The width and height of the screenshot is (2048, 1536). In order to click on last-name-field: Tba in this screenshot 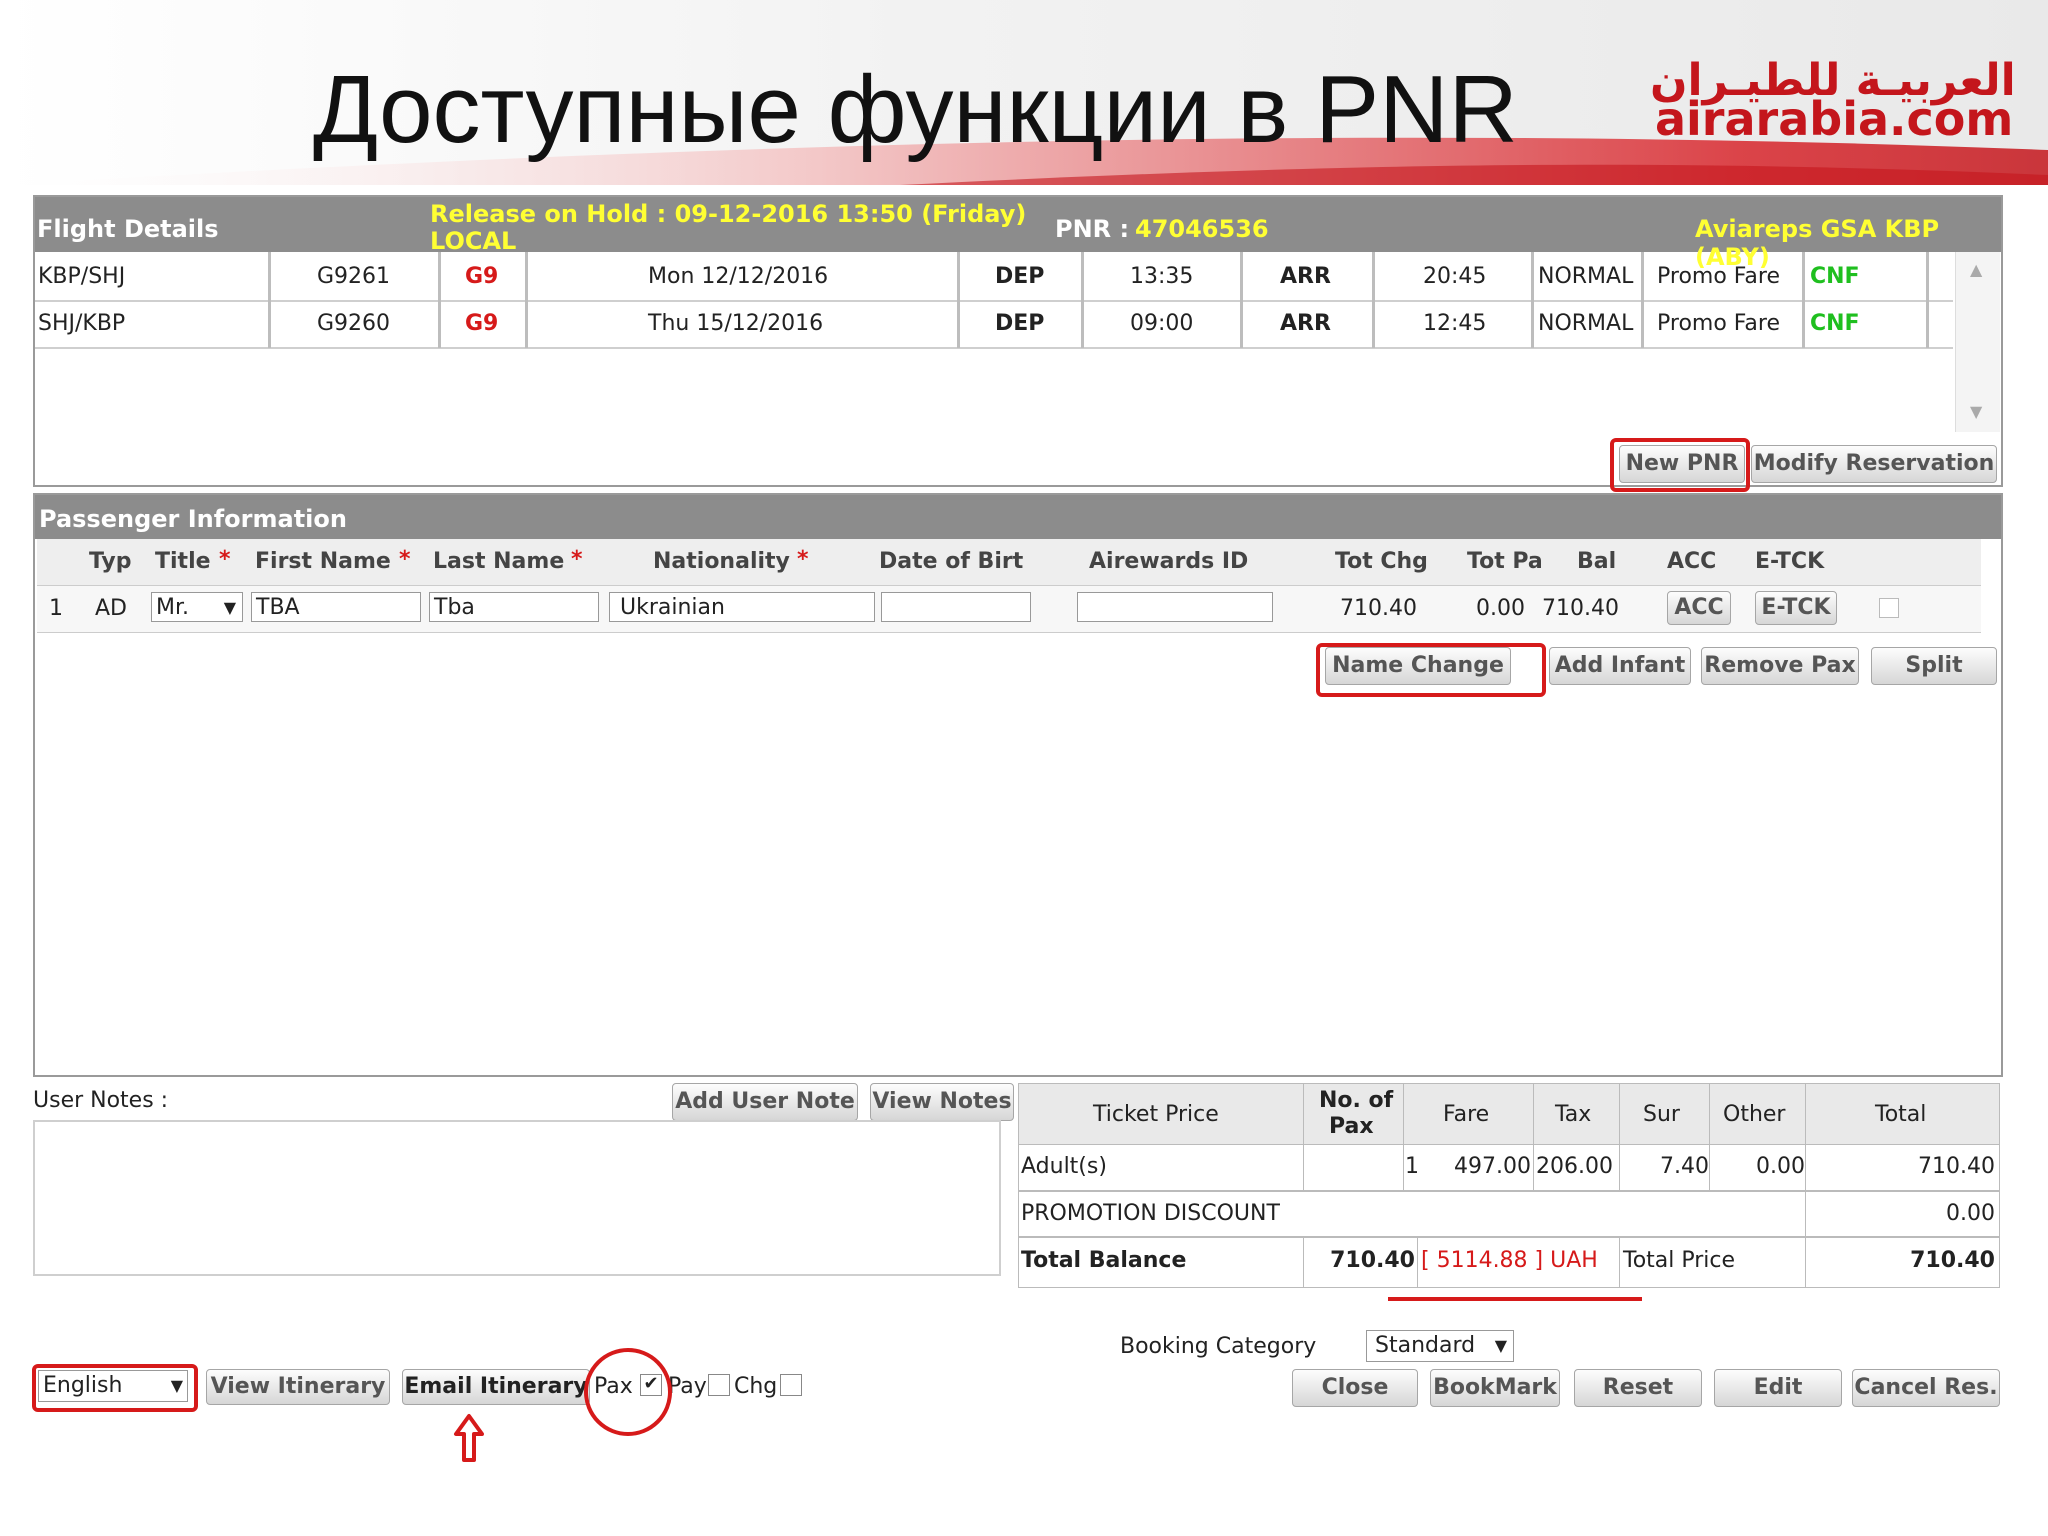, I will do `click(514, 607)`.